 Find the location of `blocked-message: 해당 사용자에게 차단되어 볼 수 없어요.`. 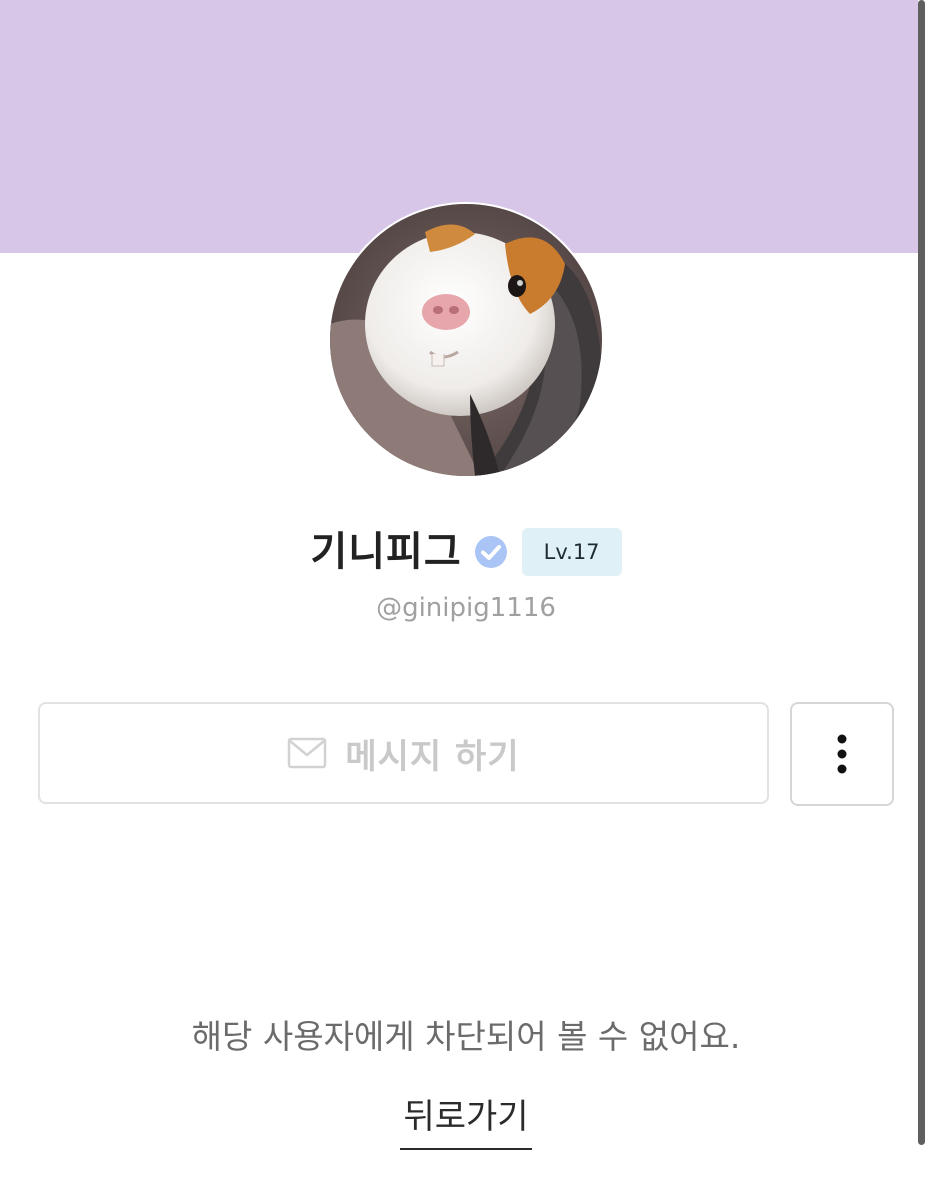

blocked-message: 해당 사용자에게 차단되어 볼 수 없어요. is located at coordinates (466, 1036).